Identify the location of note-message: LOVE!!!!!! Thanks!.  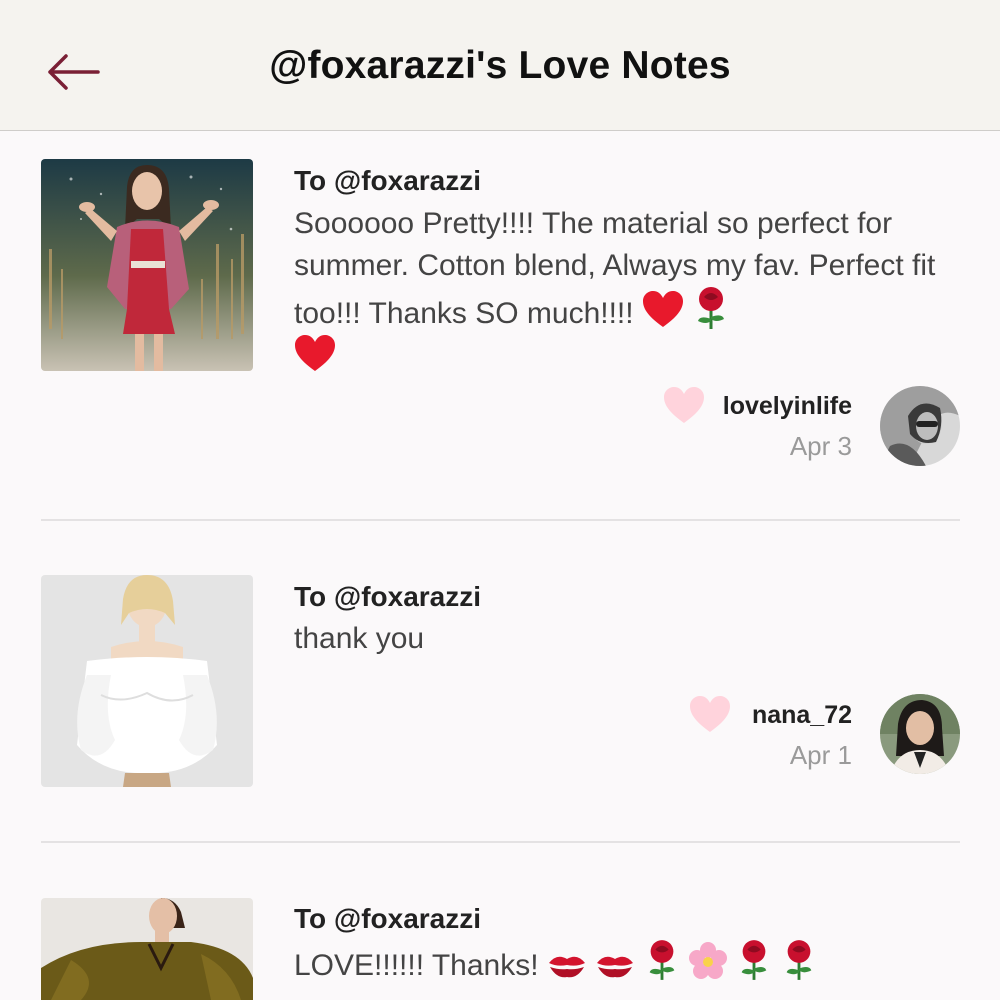
(619, 963).